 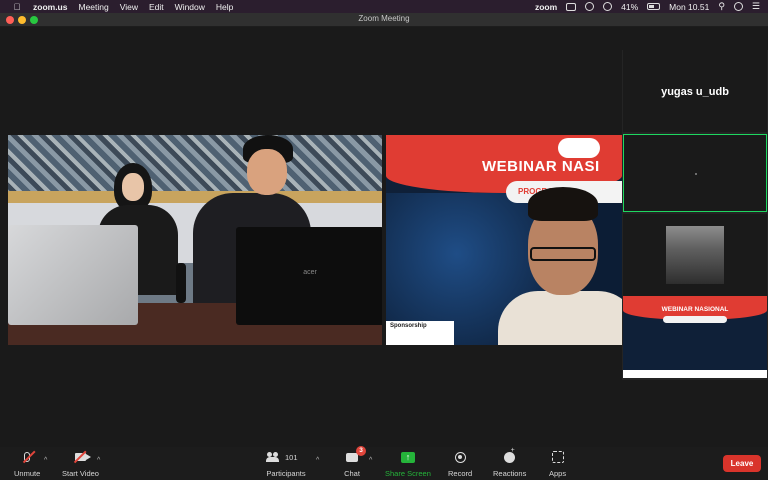 I want to click on chat-unread-badge: 3, so click(x=361, y=451).